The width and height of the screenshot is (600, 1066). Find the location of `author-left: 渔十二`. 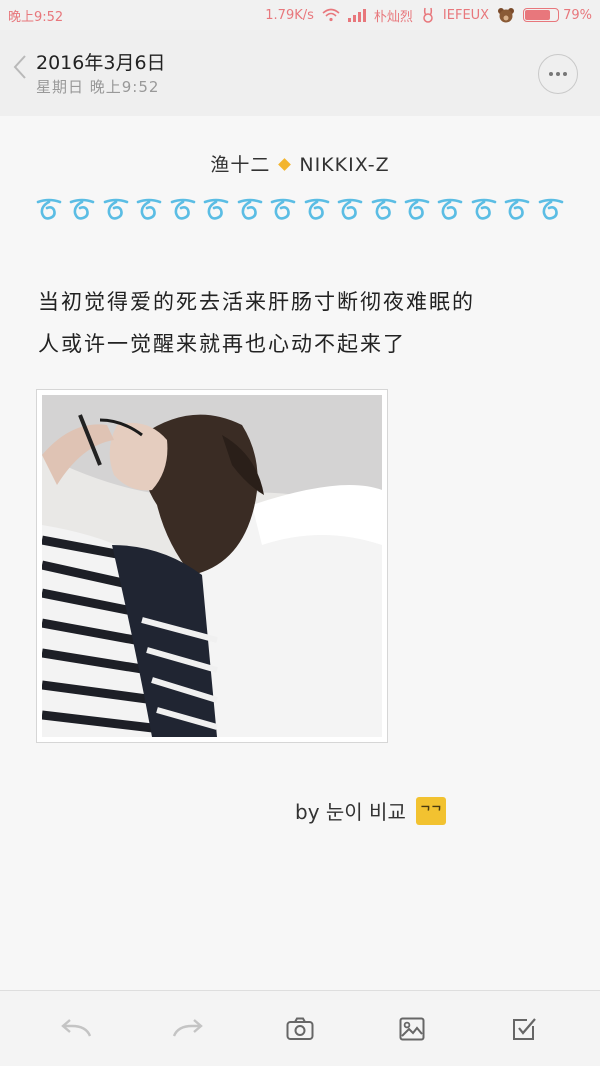

author-left: 渔十二 is located at coordinates (240, 165).